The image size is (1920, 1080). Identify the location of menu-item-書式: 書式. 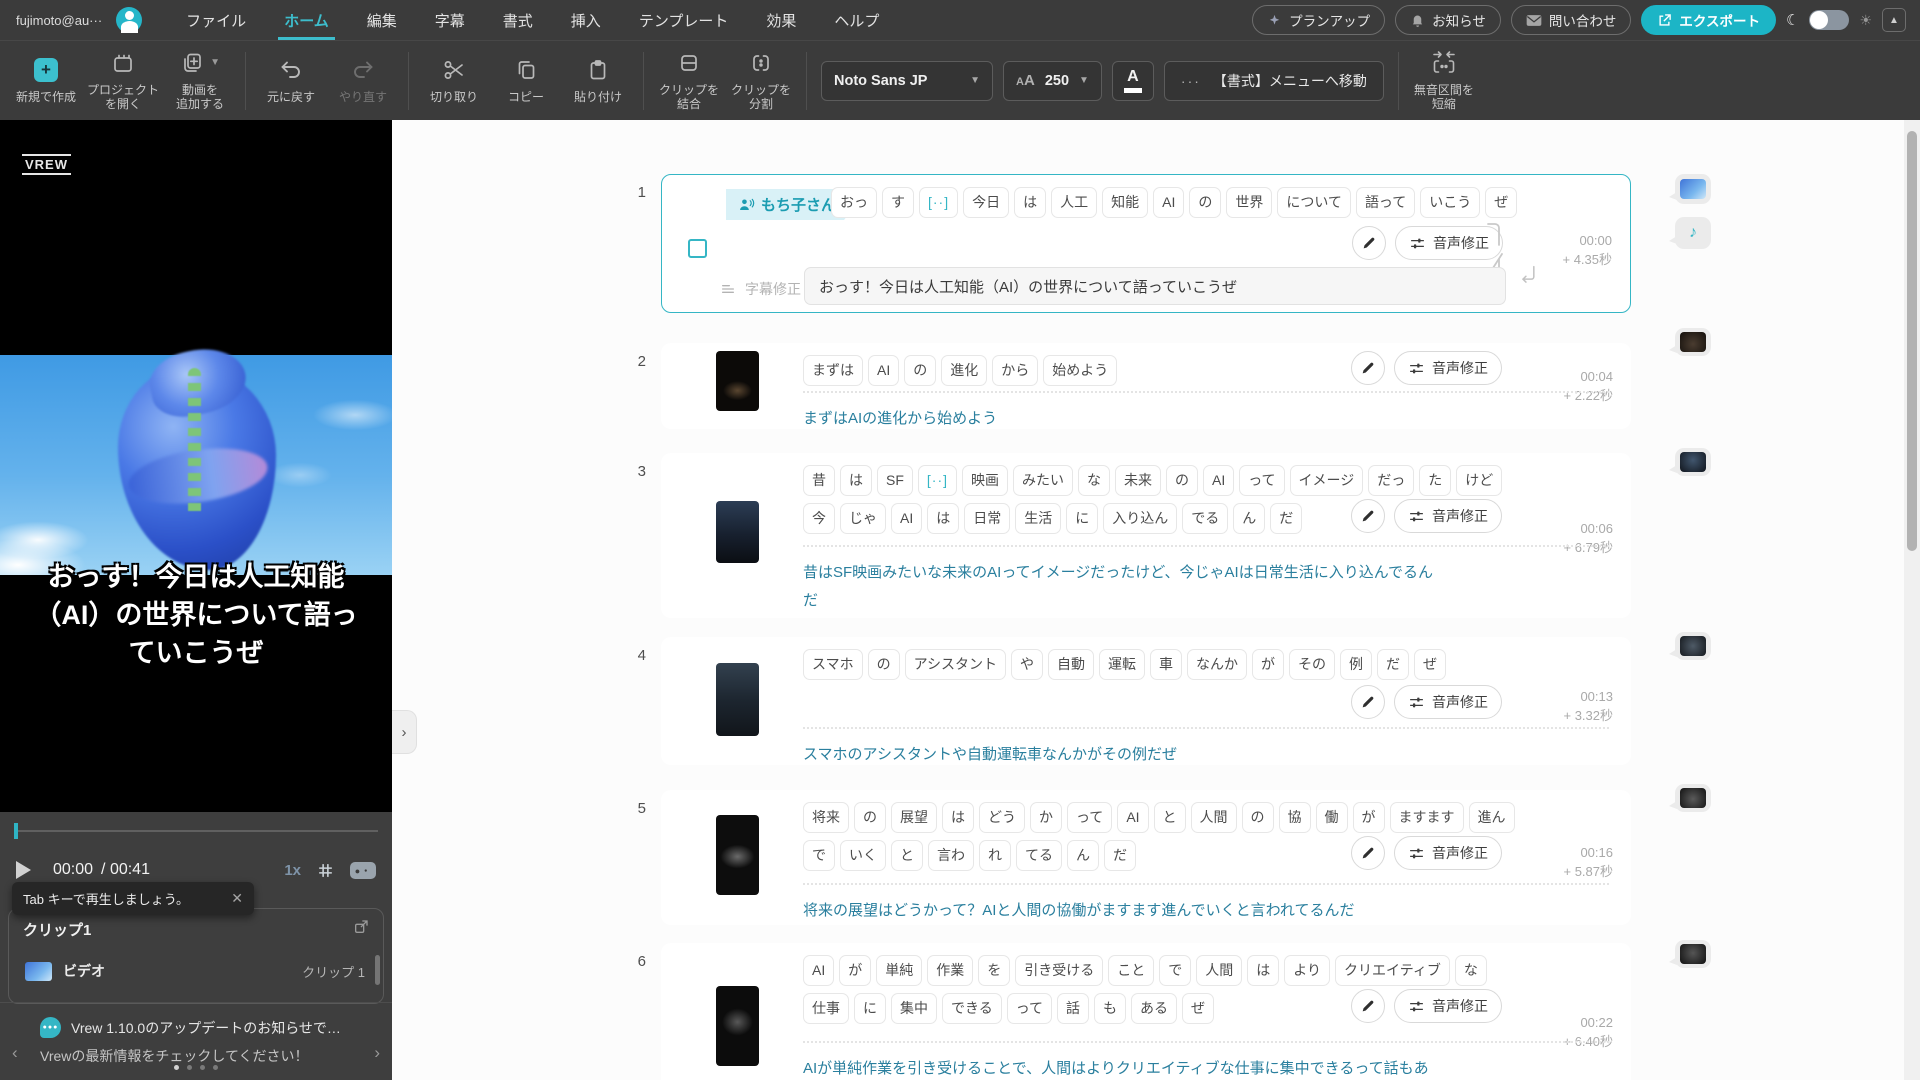
(518, 20).